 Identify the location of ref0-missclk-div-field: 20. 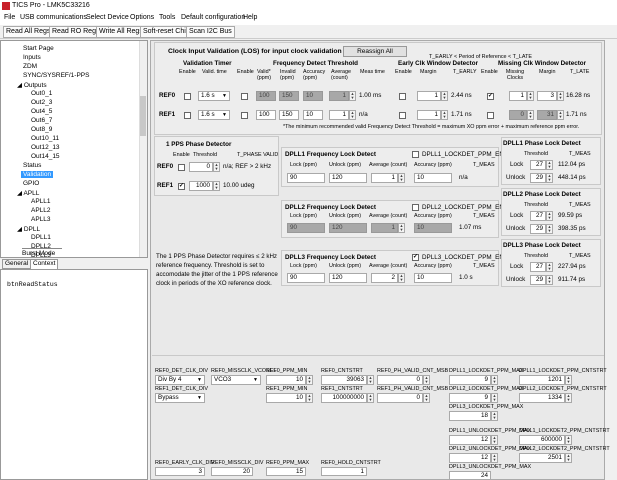
(232, 471).